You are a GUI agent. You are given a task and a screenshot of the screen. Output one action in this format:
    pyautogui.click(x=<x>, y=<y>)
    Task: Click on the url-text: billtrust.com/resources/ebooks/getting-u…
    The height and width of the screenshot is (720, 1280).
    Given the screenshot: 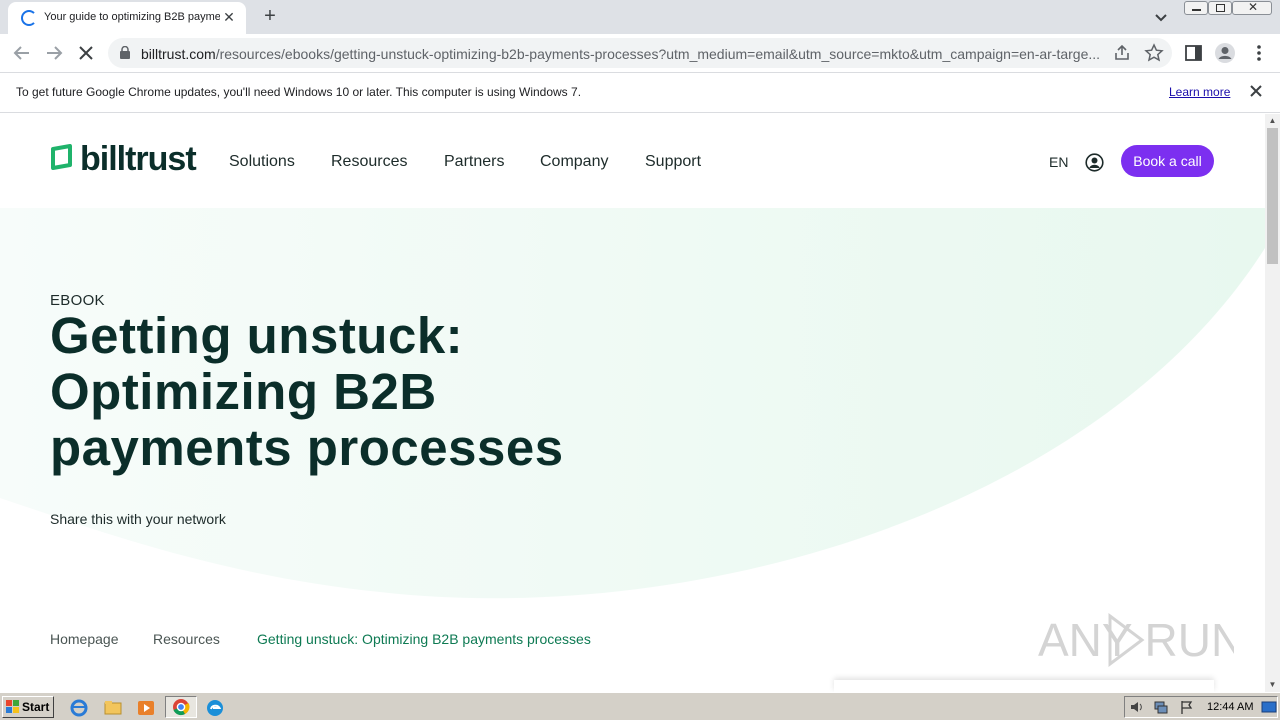 What is the action you would take?
    pyautogui.click(x=626, y=54)
    